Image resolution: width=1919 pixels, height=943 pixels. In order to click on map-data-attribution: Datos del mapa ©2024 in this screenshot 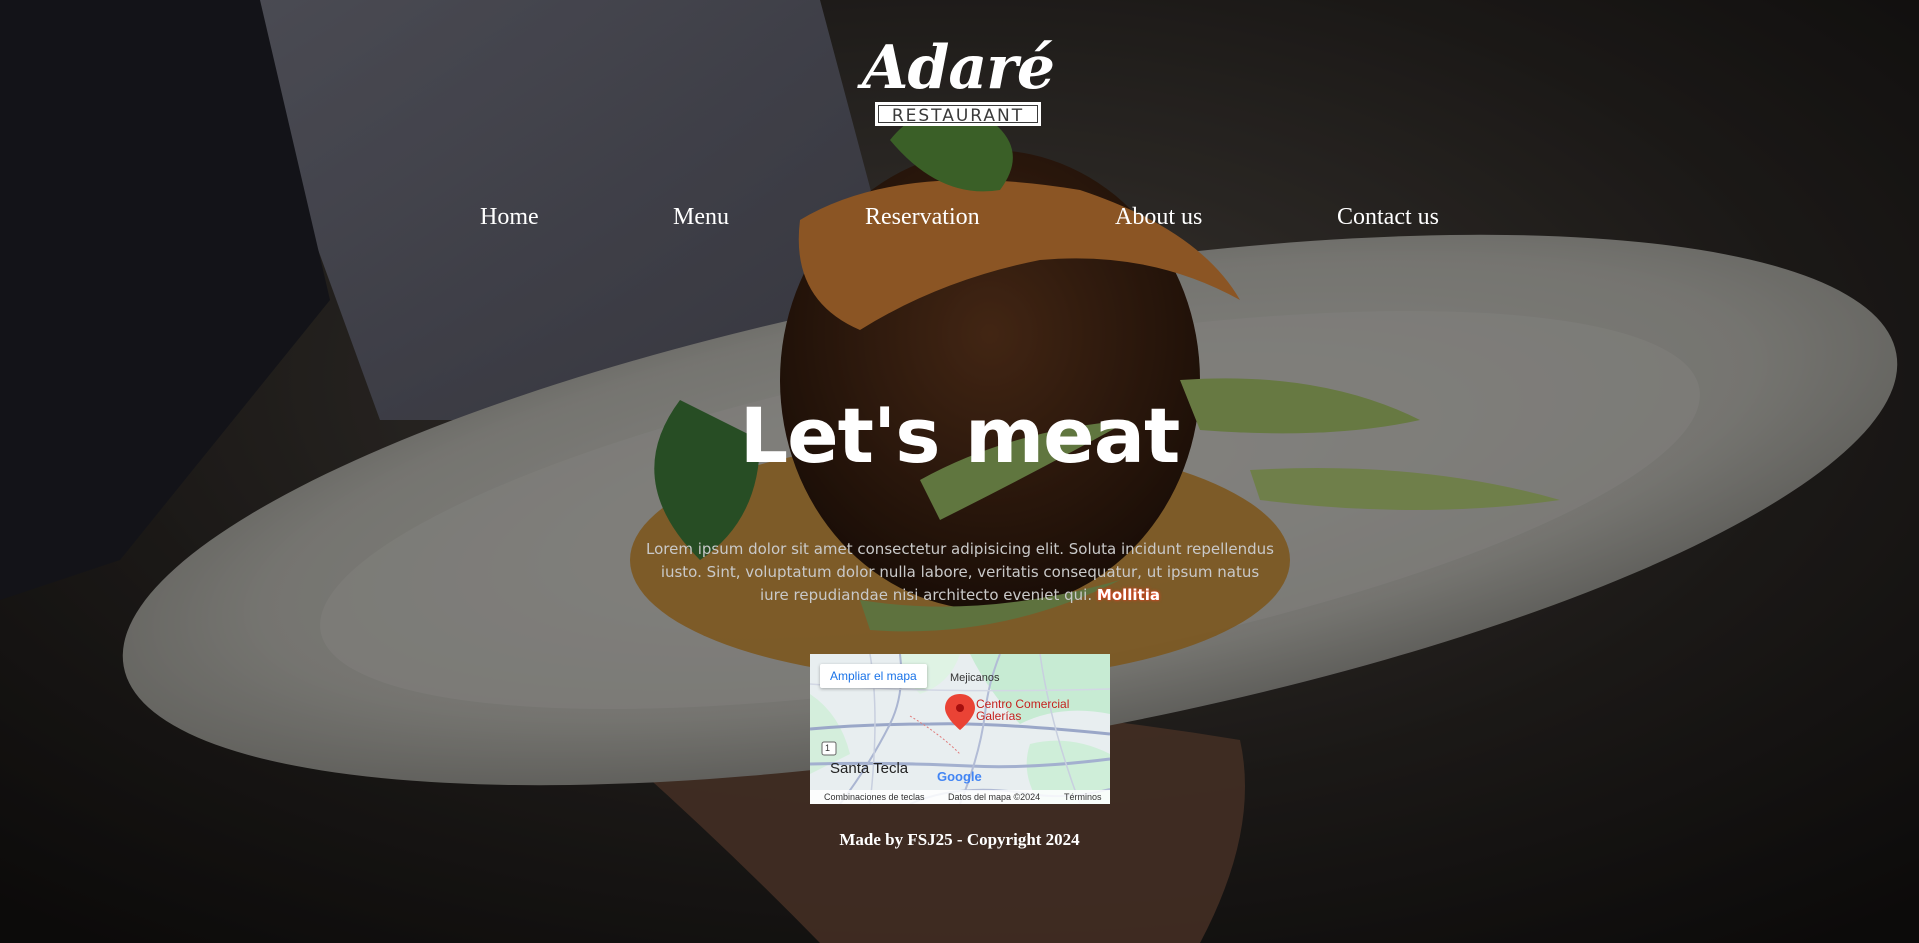, I will do `click(994, 797)`.